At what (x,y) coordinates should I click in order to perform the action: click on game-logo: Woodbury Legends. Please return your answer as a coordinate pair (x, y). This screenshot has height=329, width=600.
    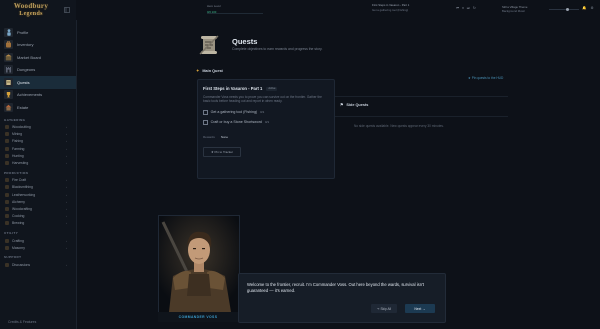
    Looking at the image, I should click on (31, 10).